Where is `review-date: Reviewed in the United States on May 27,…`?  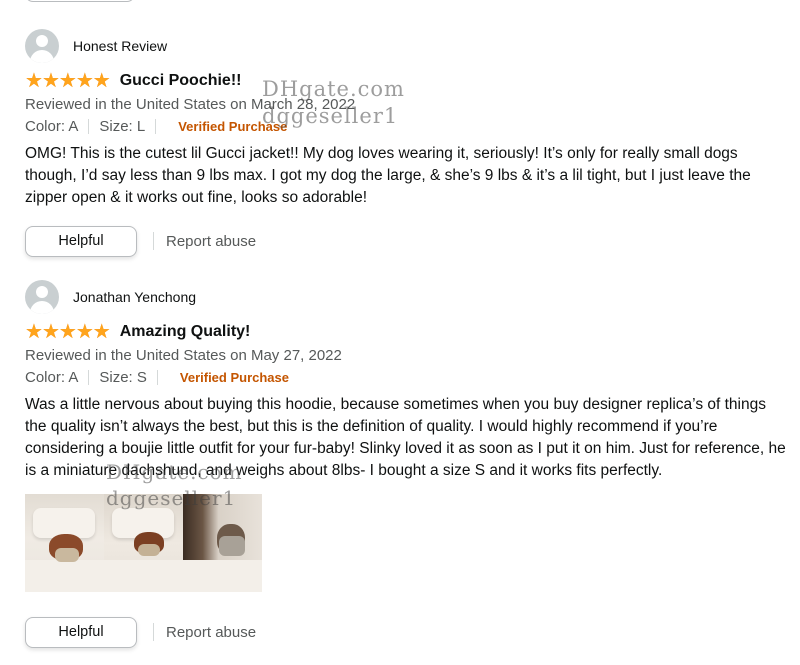
review-date: Reviewed in the United States on May 27,… is located at coordinates (183, 355).